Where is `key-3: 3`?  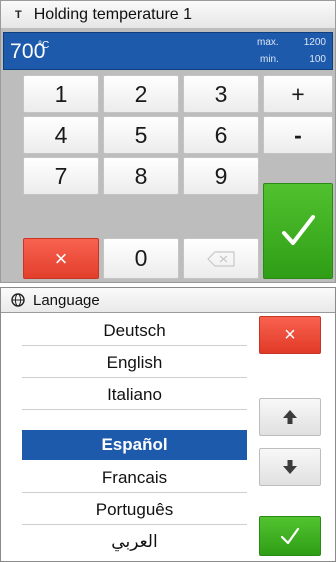 key-3: 3 is located at coordinates (221, 94).